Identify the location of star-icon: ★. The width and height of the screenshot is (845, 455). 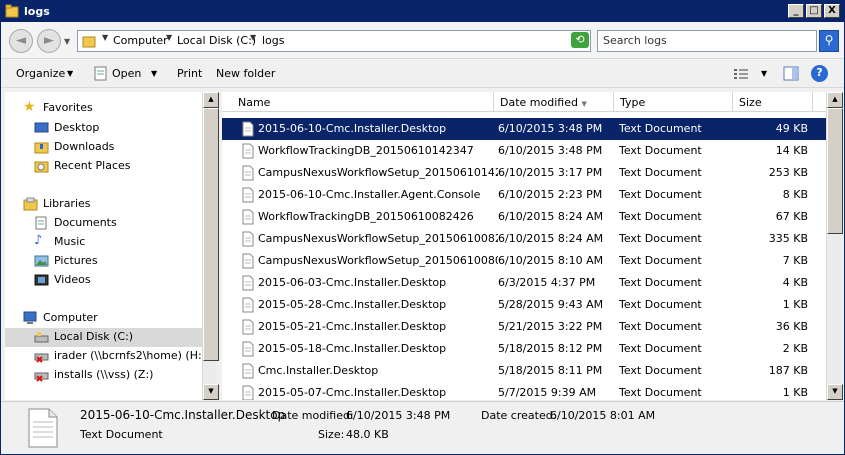
(29, 107).